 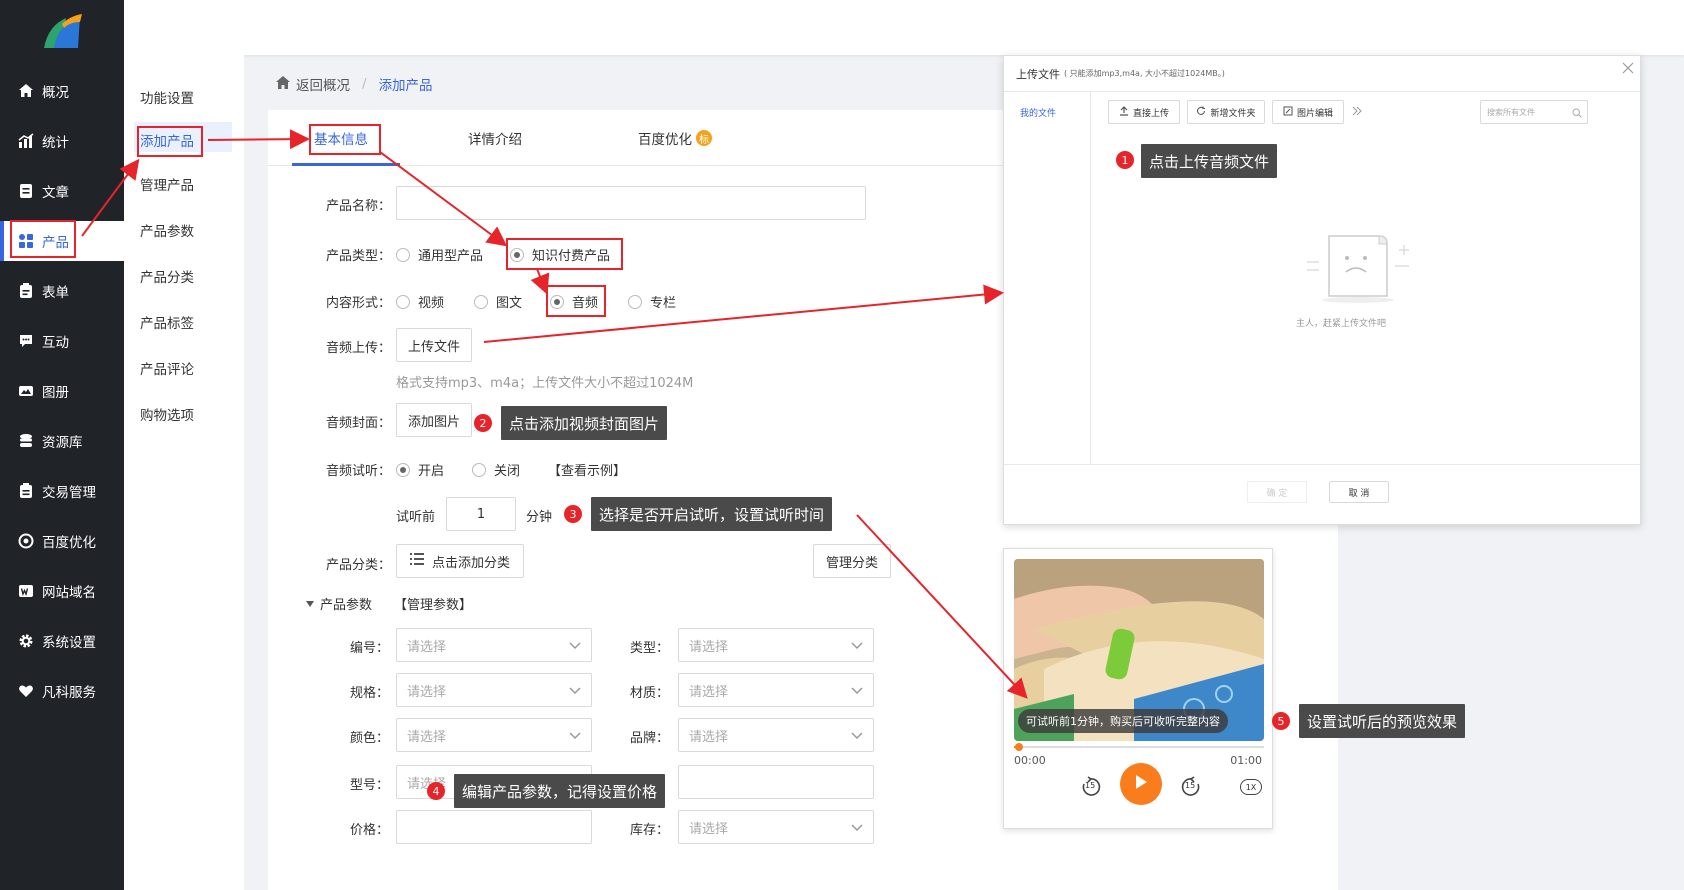 What do you see at coordinates (62, 141) in the screenshot?
I see `nav-item-stats: 统计` at bounding box center [62, 141].